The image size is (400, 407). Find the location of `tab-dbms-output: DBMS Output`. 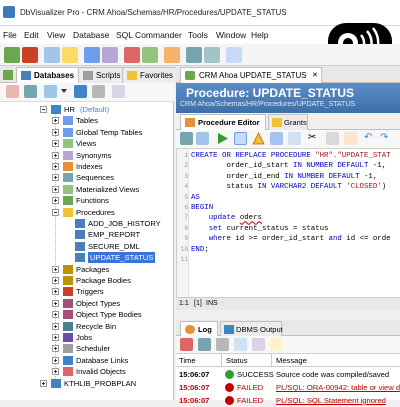

tab-dbms-output: DBMS Output is located at coordinates (251, 328).